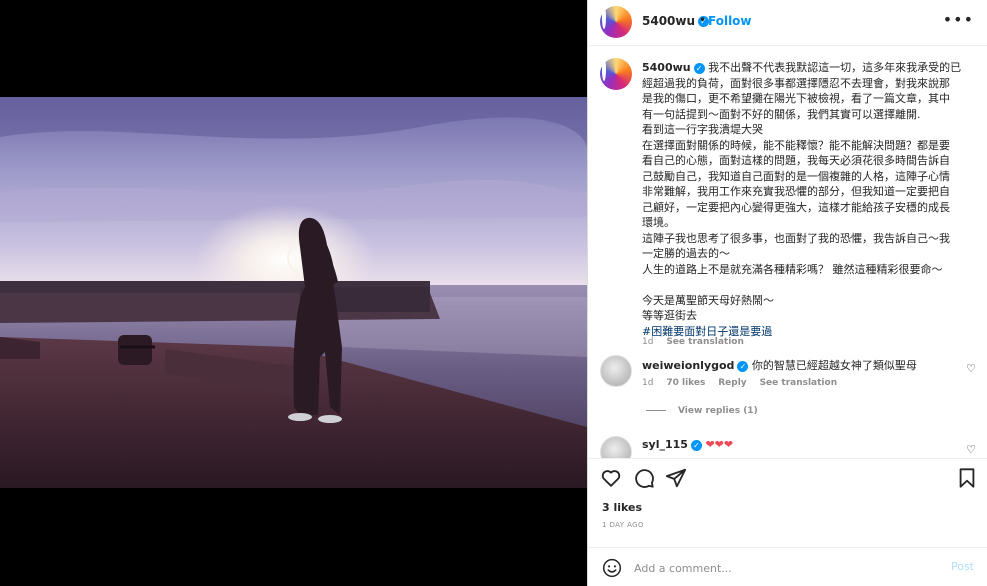 This screenshot has width=987, height=586. What do you see at coordinates (792, 269) in the screenshot?
I see `caption-line: 人生的道路上不是就充滿各種精彩嗎？ 雖然這種精彩很要命～` at bounding box center [792, 269].